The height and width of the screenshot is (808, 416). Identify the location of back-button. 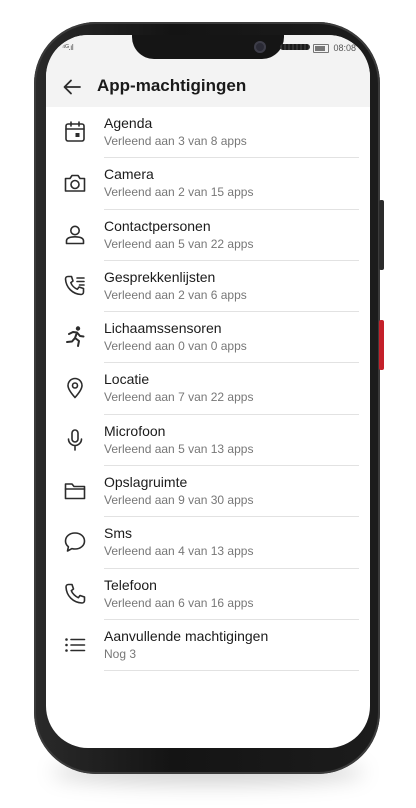
(72, 87).